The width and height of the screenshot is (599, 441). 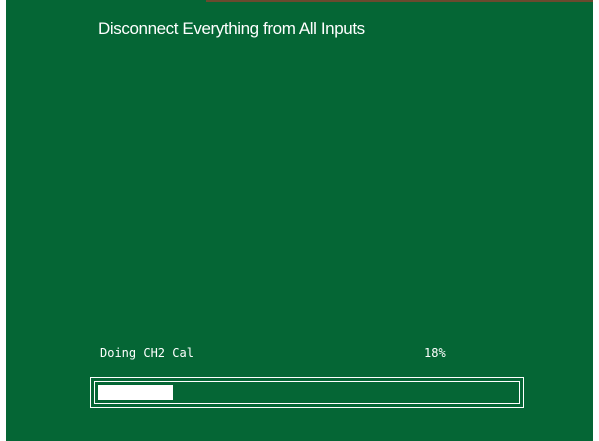 What do you see at coordinates (135, 392) in the screenshot?
I see `progress-fill` at bounding box center [135, 392].